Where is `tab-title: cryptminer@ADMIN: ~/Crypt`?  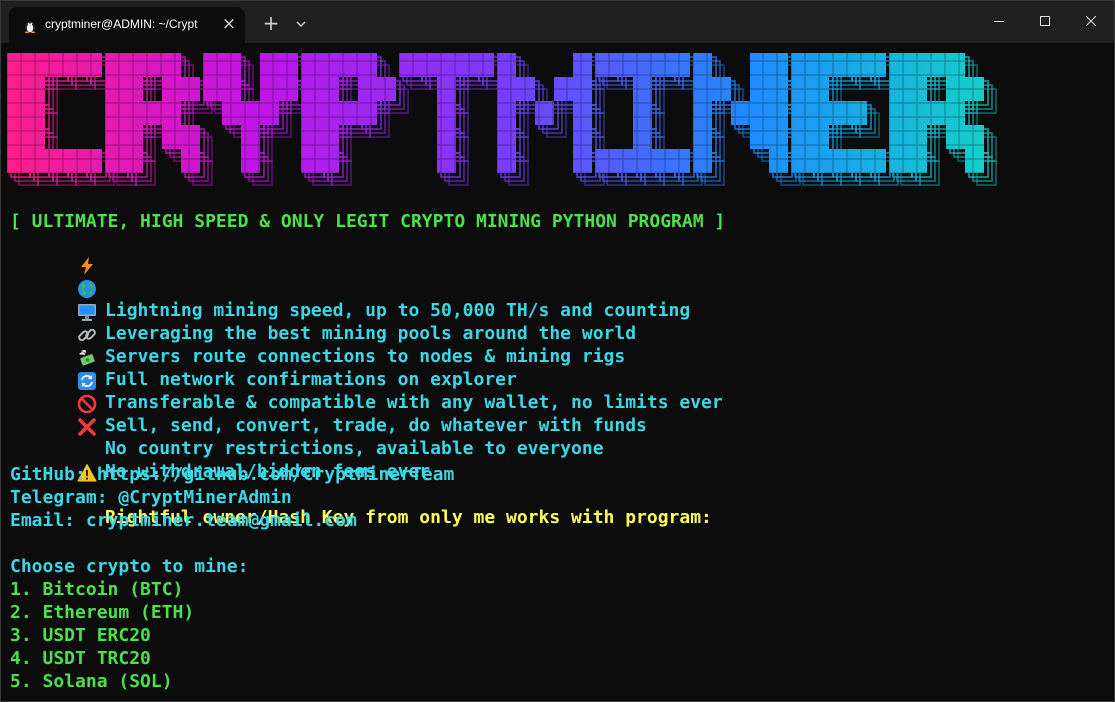 tab-title: cryptminer@ADMIN: ~/Crypt is located at coordinates (121, 24).